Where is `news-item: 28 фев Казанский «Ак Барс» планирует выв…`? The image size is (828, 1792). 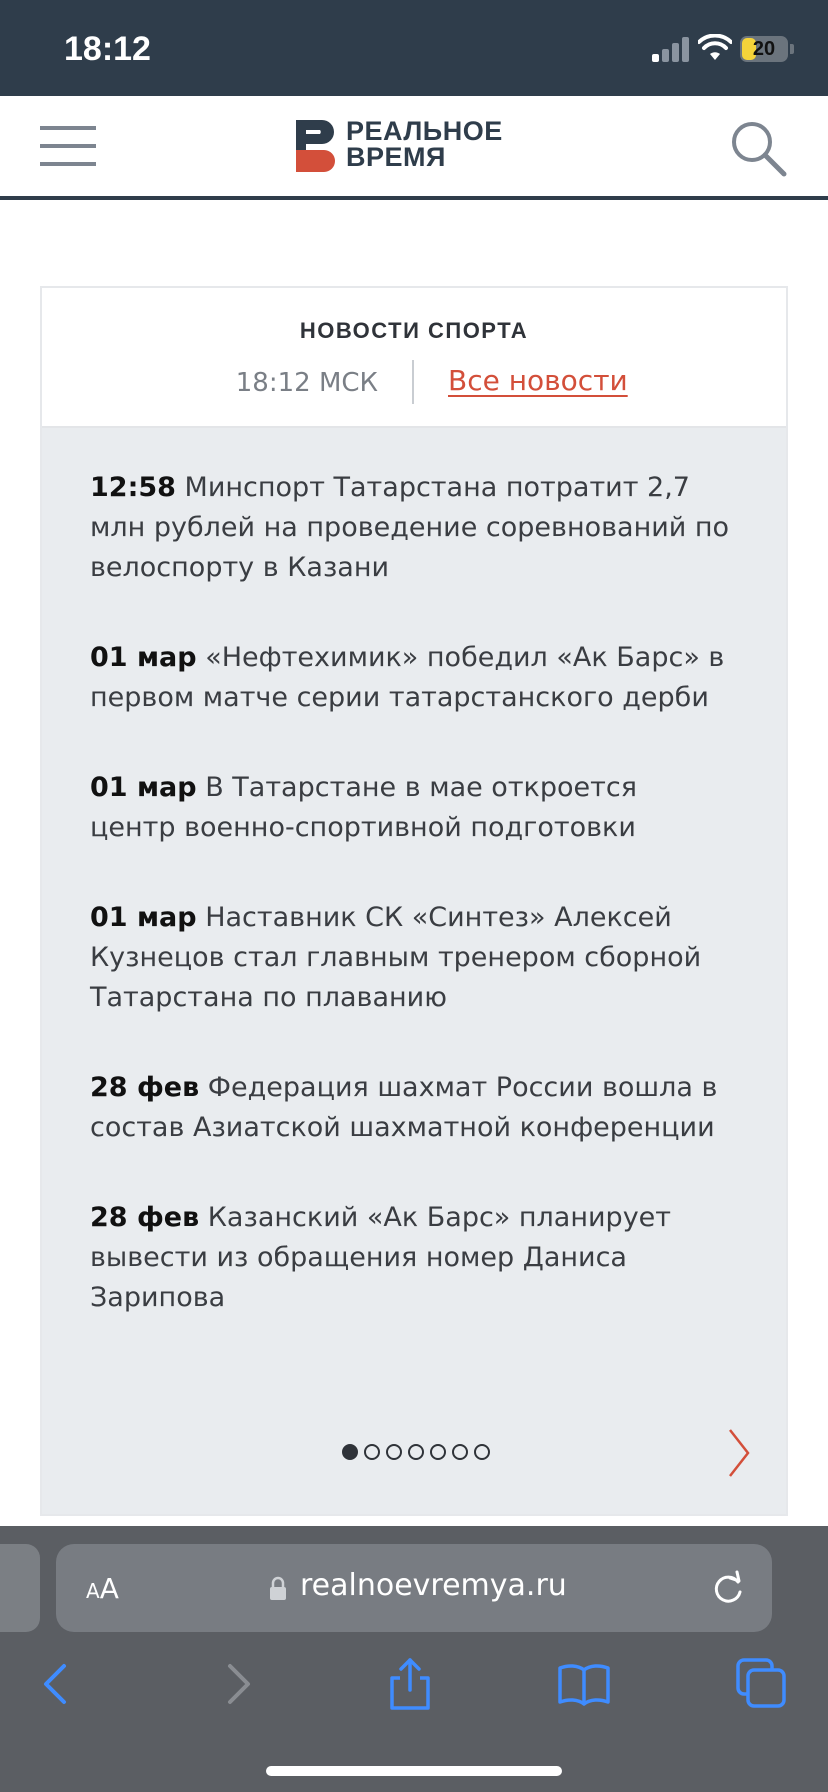 news-item: 28 фев Казанский «Ак Барс» планирует выв… is located at coordinates (410, 1258).